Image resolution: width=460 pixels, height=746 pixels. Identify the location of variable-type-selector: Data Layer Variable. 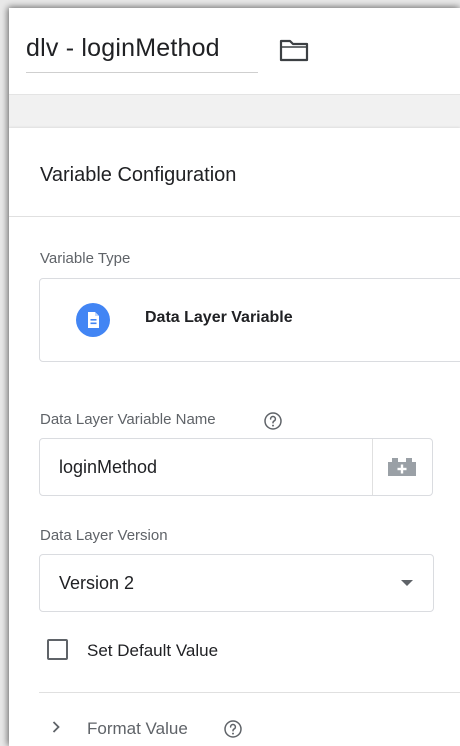
(249, 320).